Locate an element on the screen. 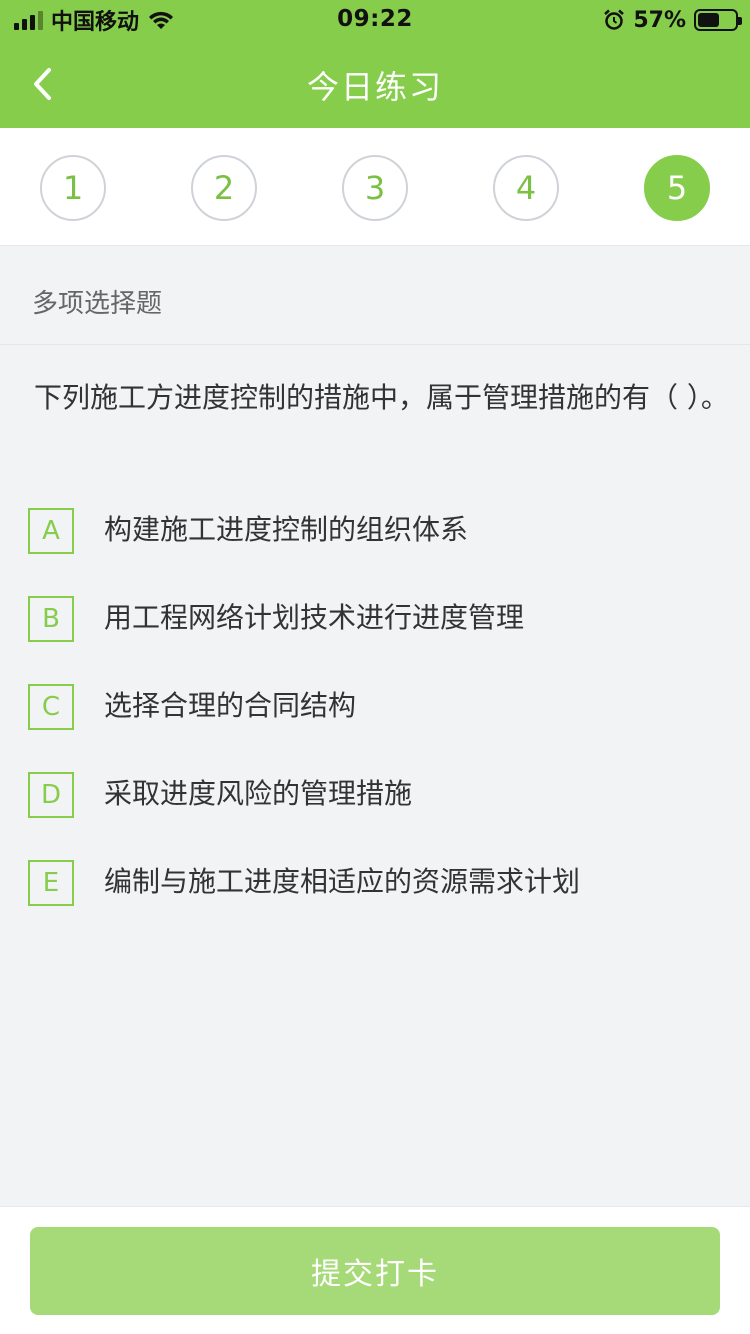  question-text: 下列施工方进度控制的措施中，属于管理措施的有（ ）。 is located at coordinates (381, 397).